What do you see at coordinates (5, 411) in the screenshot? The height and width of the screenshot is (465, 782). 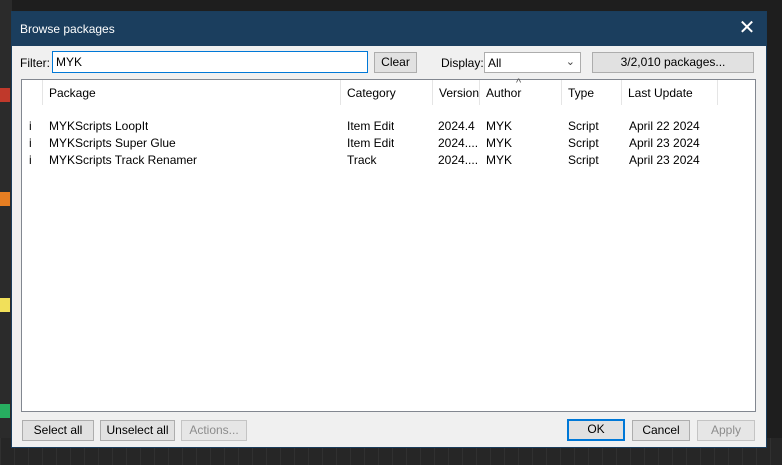 I see `meter-green` at bounding box center [5, 411].